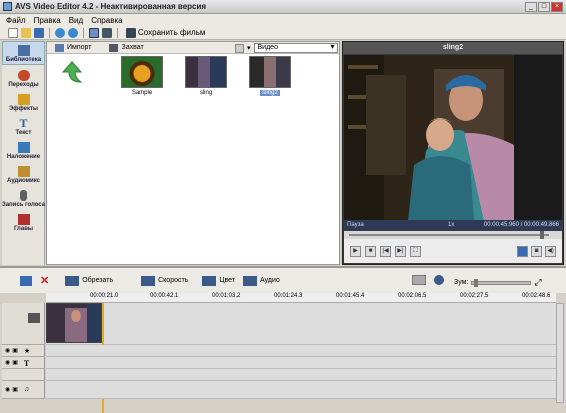  Describe the element at coordinates (23, 85) in the screenshot. I see `sidebar-item-label: Переходы` at that location.